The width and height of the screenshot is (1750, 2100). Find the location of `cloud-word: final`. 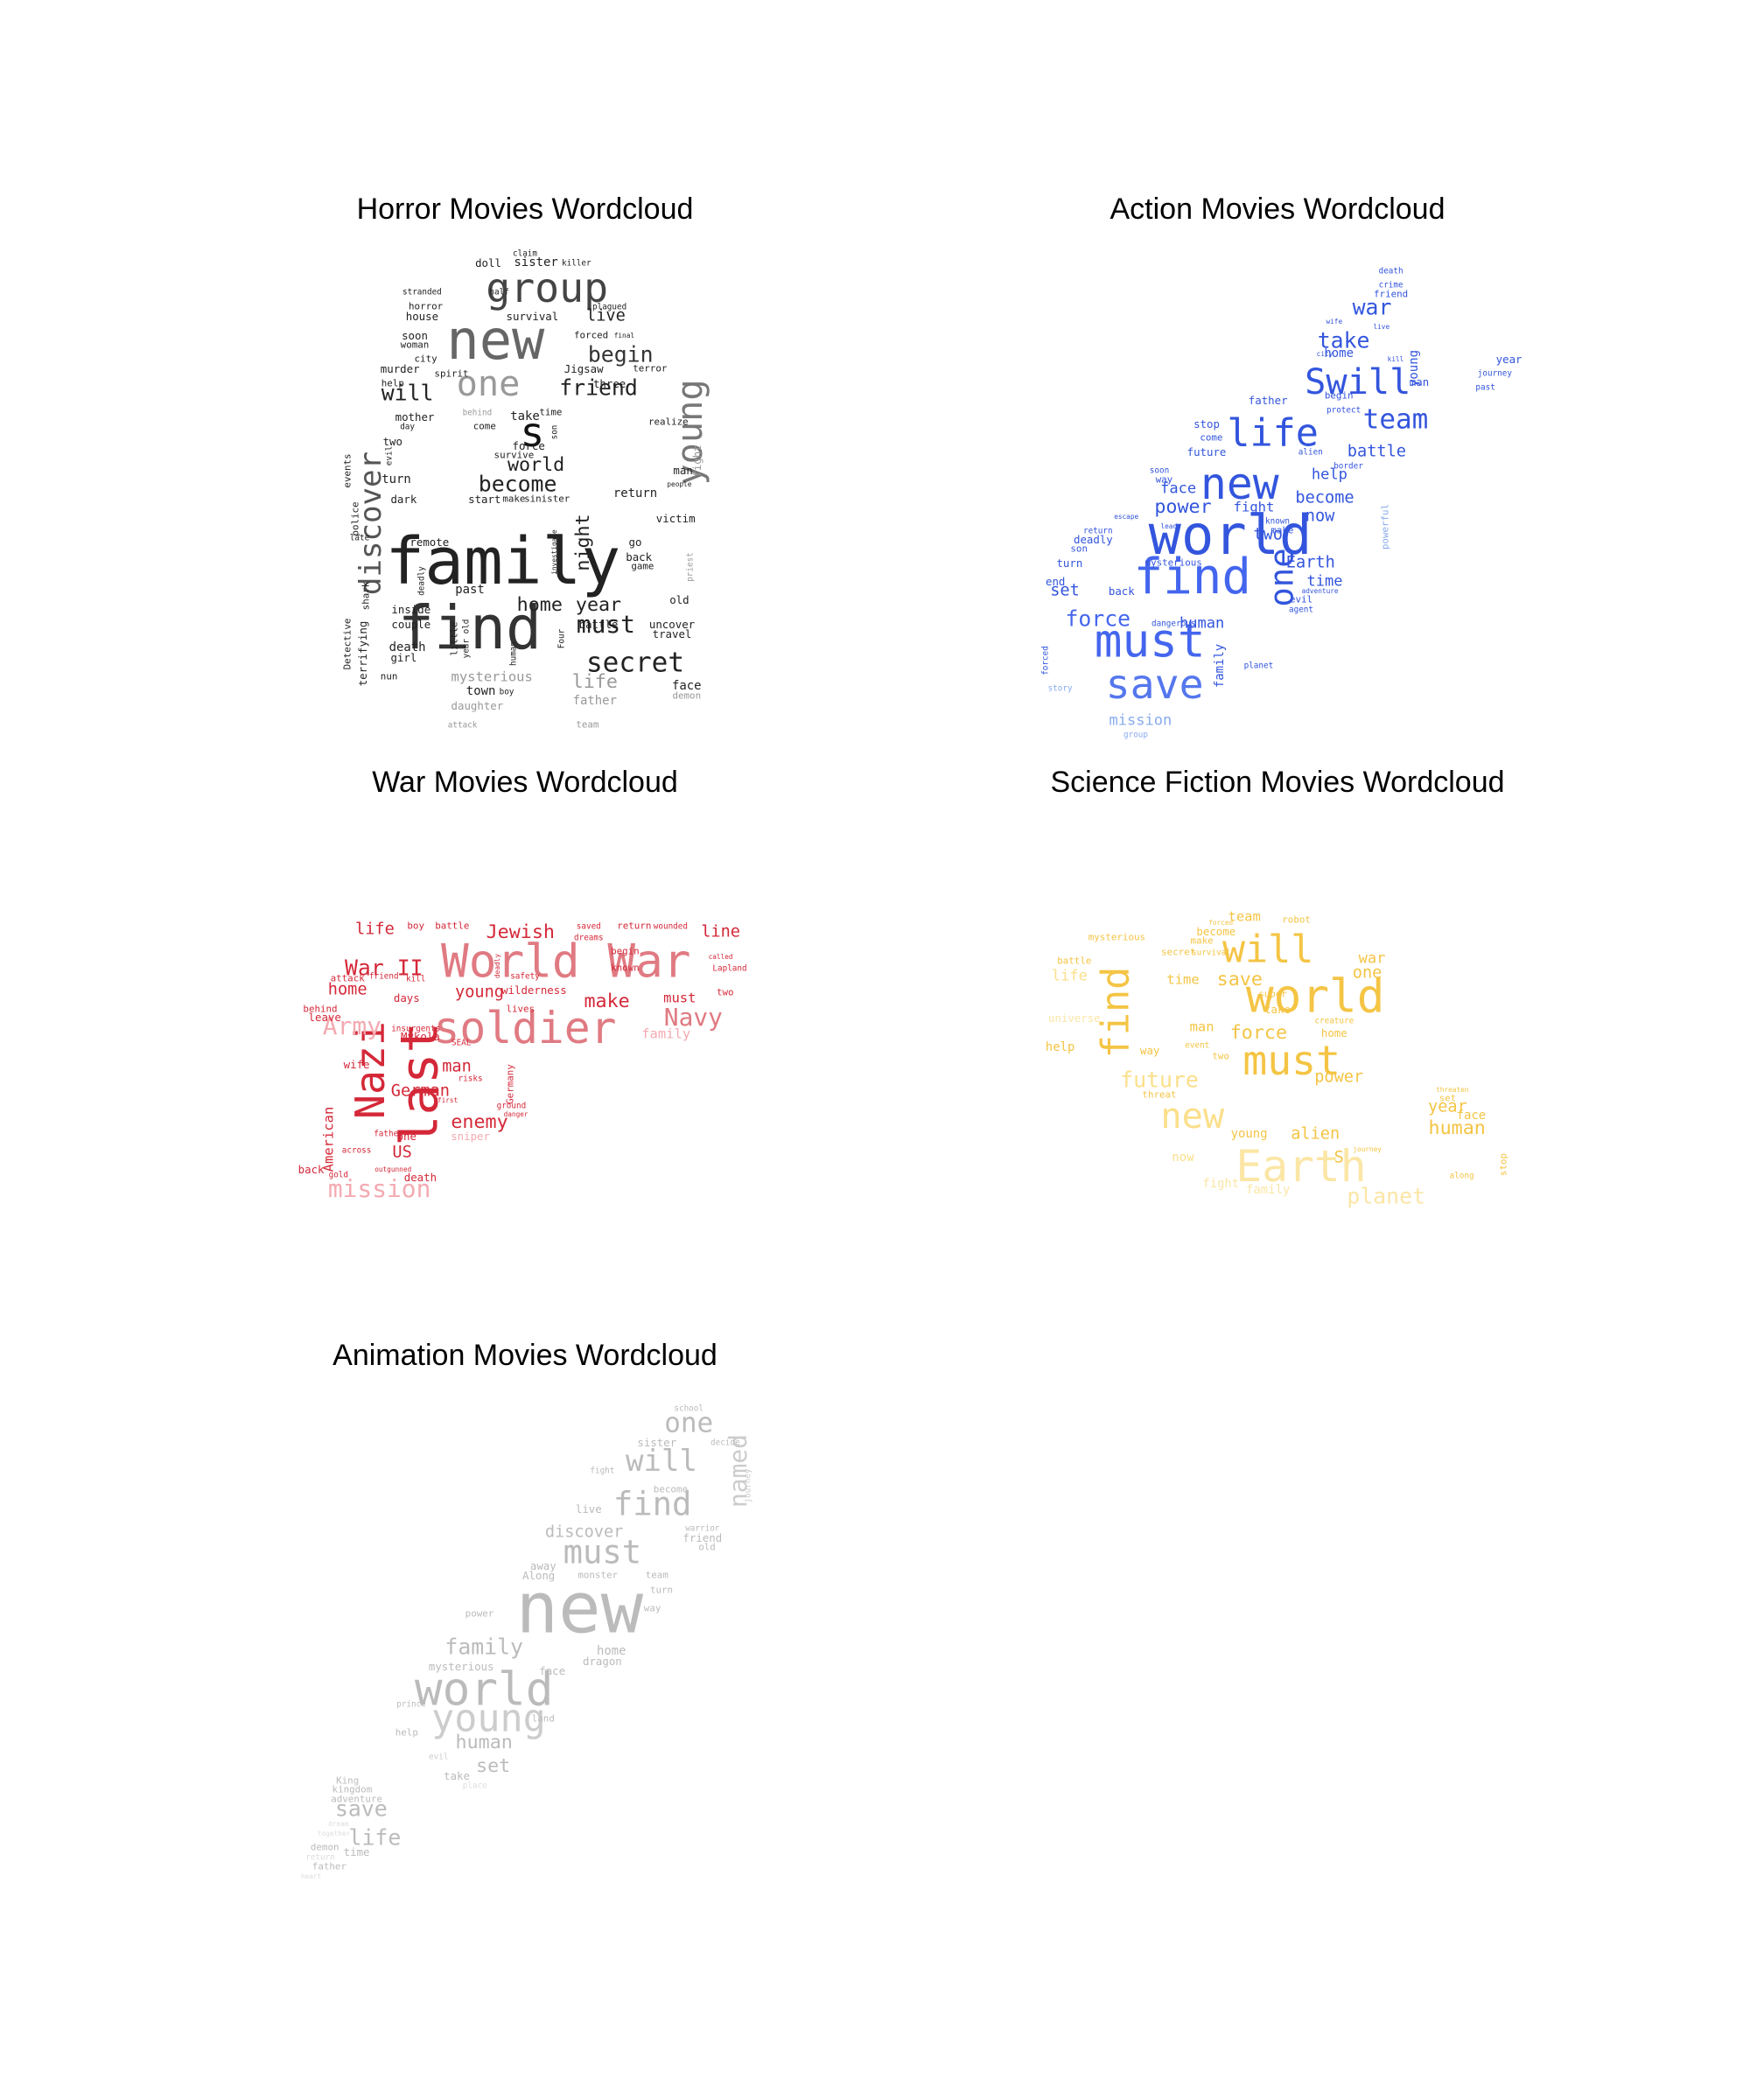

cloud-word: final is located at coordinates (624, 335).